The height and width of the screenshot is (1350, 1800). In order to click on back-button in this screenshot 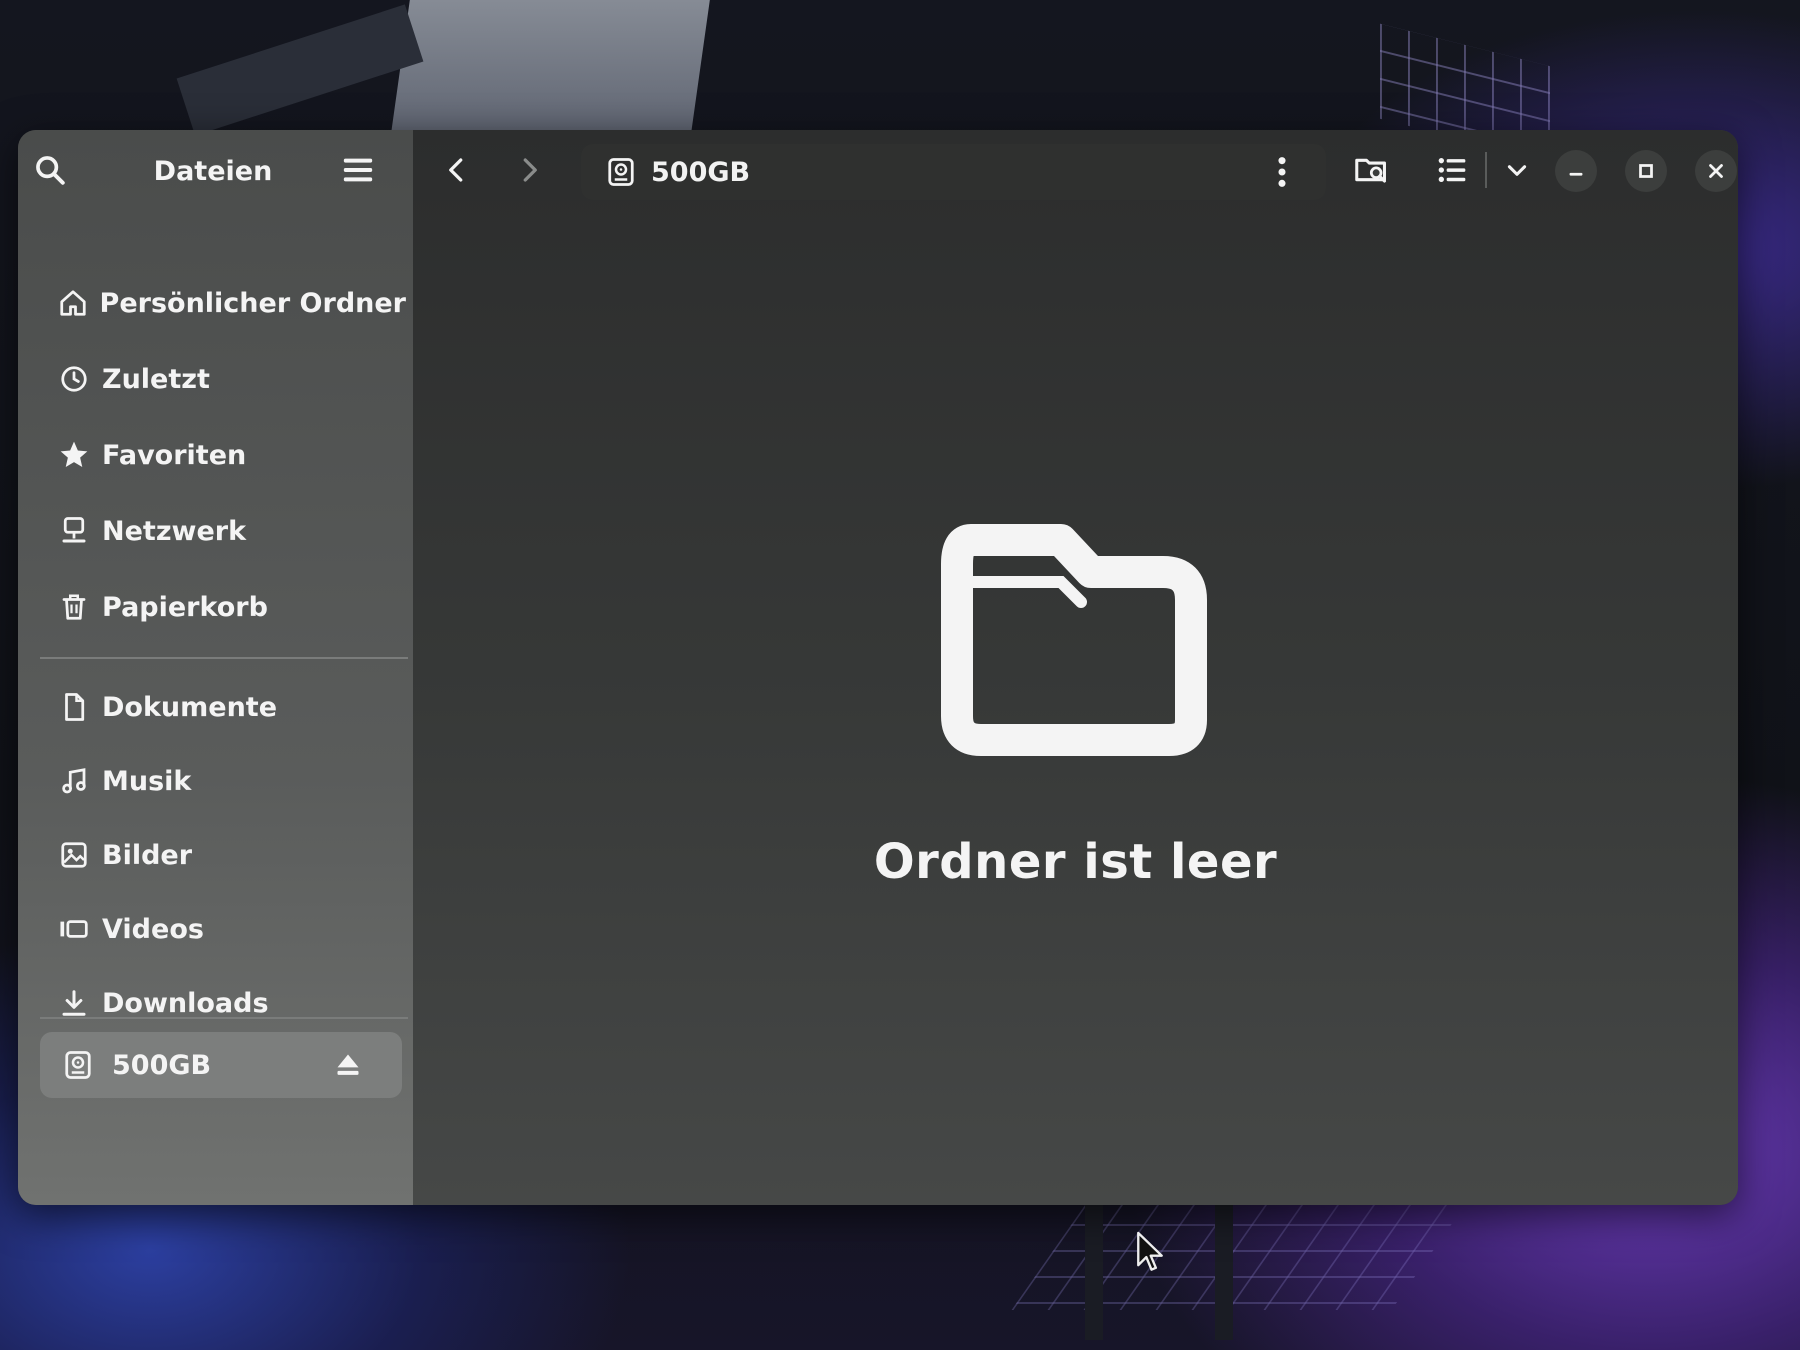, I will do `click(457, 170)`.